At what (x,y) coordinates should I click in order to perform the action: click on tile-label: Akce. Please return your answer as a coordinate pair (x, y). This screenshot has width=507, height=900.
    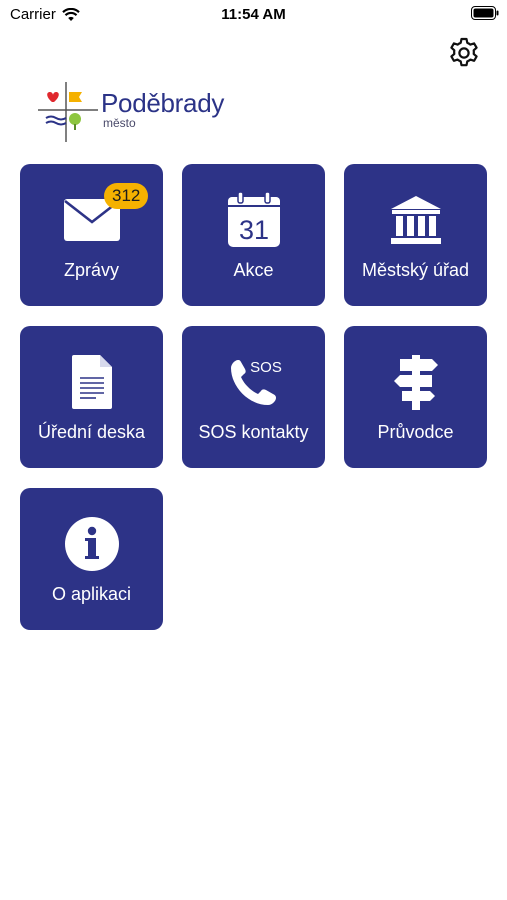
    Looking at the image, I should click on (253, 270).